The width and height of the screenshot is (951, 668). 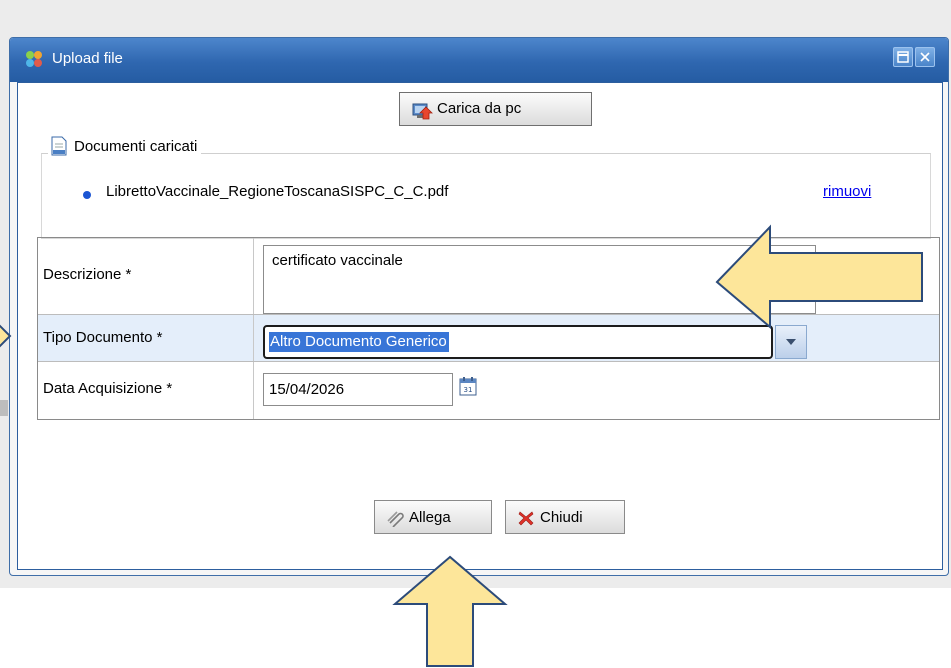 I want to click on description-label: Descrizione *, so click(x=87, y=274).